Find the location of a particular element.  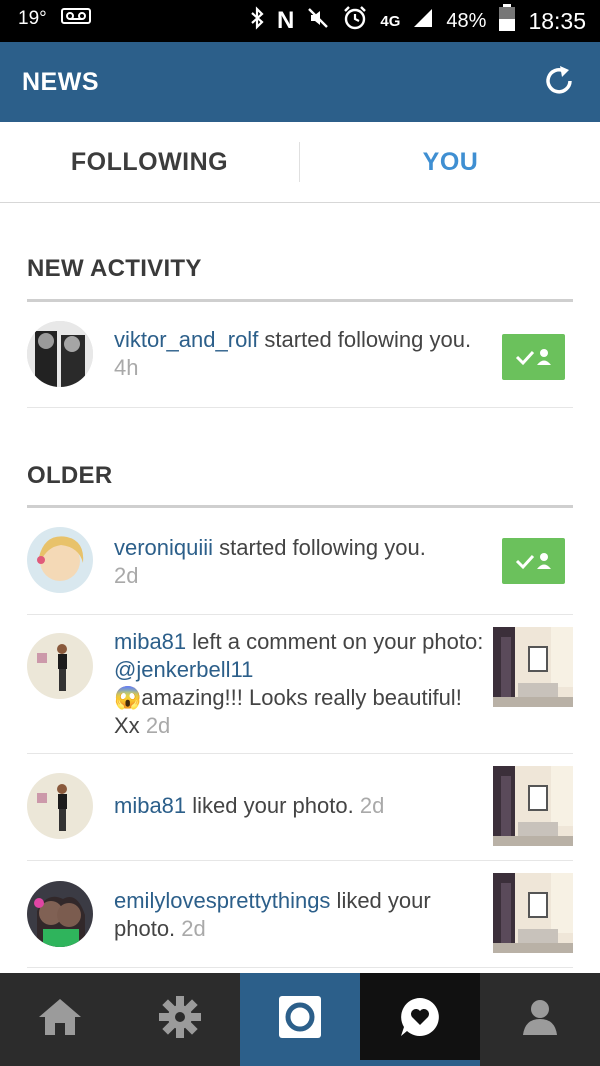

tab-bar: FOLLOWING YOU is located at coordinates (300, 162).